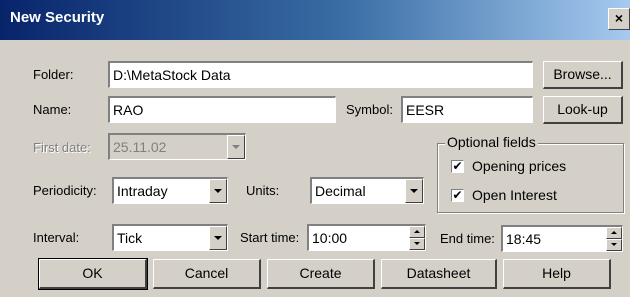  Describe the element at coordinates (93, 274) in the screenshot. I see `ok-button: OK` at that location.